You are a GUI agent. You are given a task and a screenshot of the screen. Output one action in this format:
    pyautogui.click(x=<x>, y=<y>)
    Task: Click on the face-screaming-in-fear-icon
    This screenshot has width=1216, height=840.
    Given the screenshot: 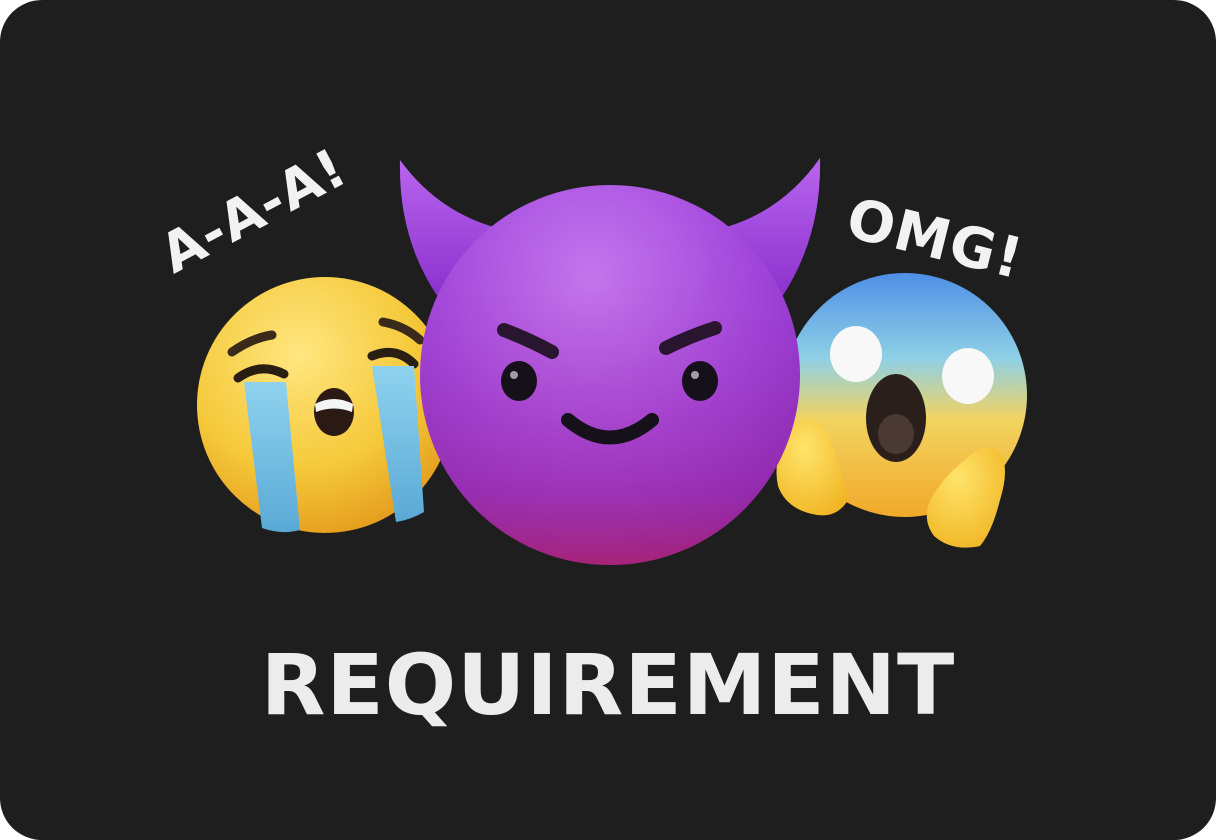 What is the action you would take?
    pyautogui.click(x=901, y=410)
    